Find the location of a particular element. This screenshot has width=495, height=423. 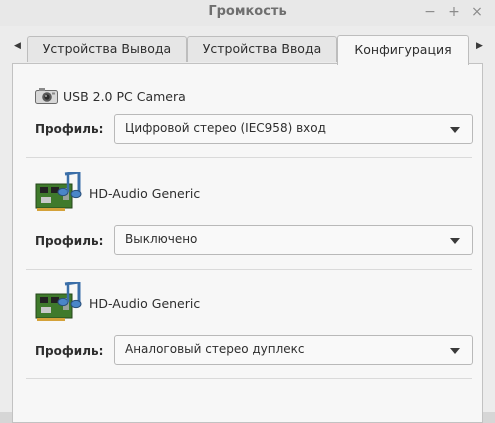

device-name-hd-audio-2: HD-Audio Generic is located at coordinates (145, 303).